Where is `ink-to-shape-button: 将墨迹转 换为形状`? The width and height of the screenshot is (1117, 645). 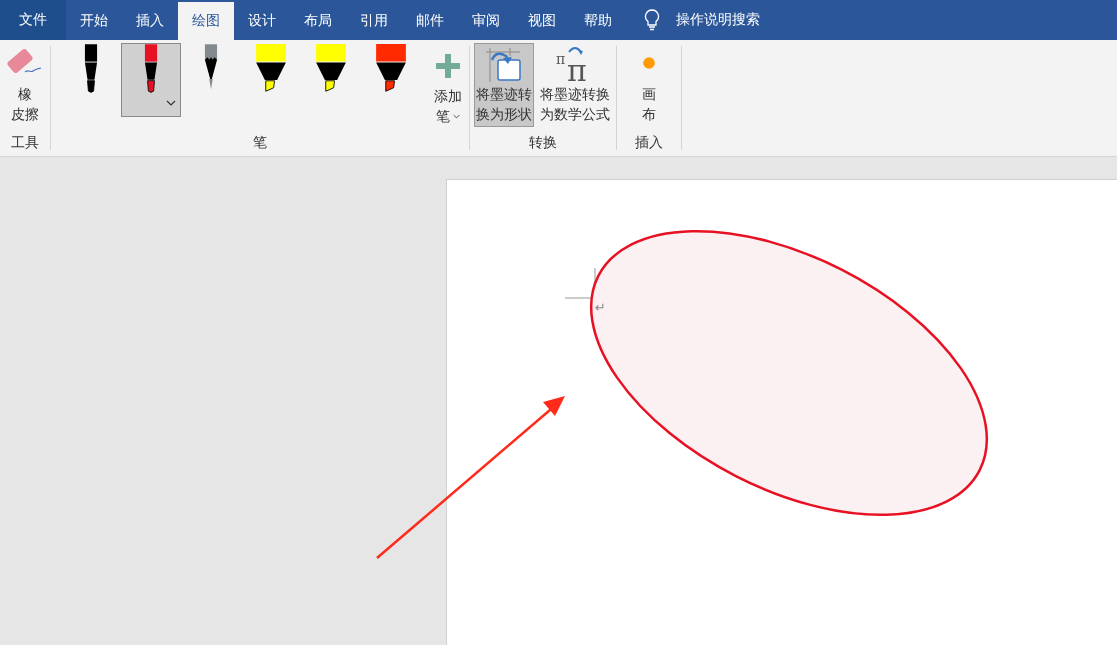 ink-to-shape-button: 将墨迹转 换为形状 is located at coordinates (504, 85).